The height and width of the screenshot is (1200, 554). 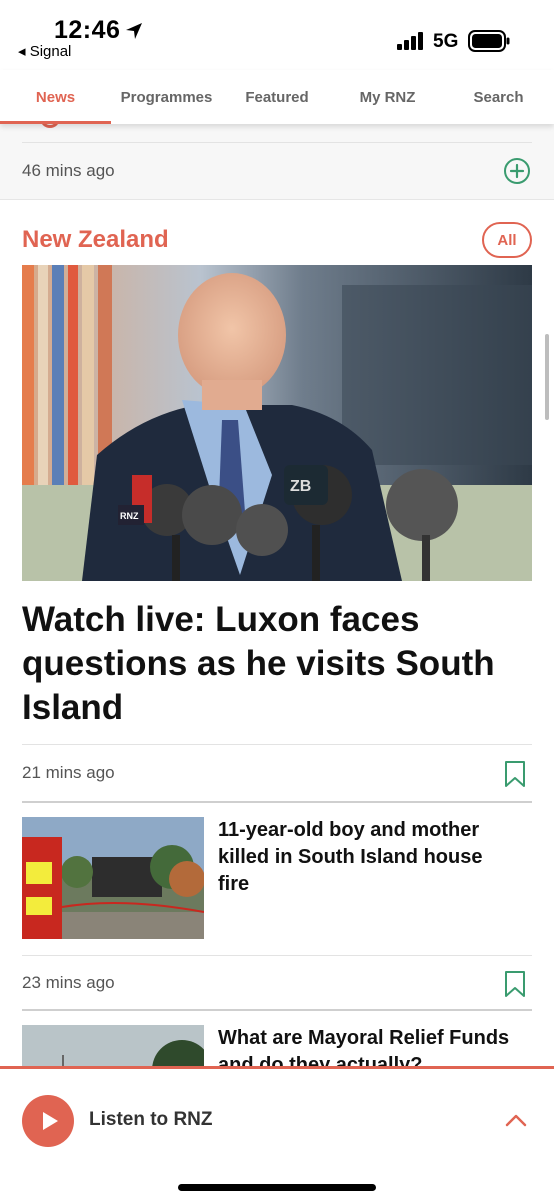 What do you see at coordinates (50, 1121) in the screenshot?
I see `play-icon` at bounding box center [50, 1121].